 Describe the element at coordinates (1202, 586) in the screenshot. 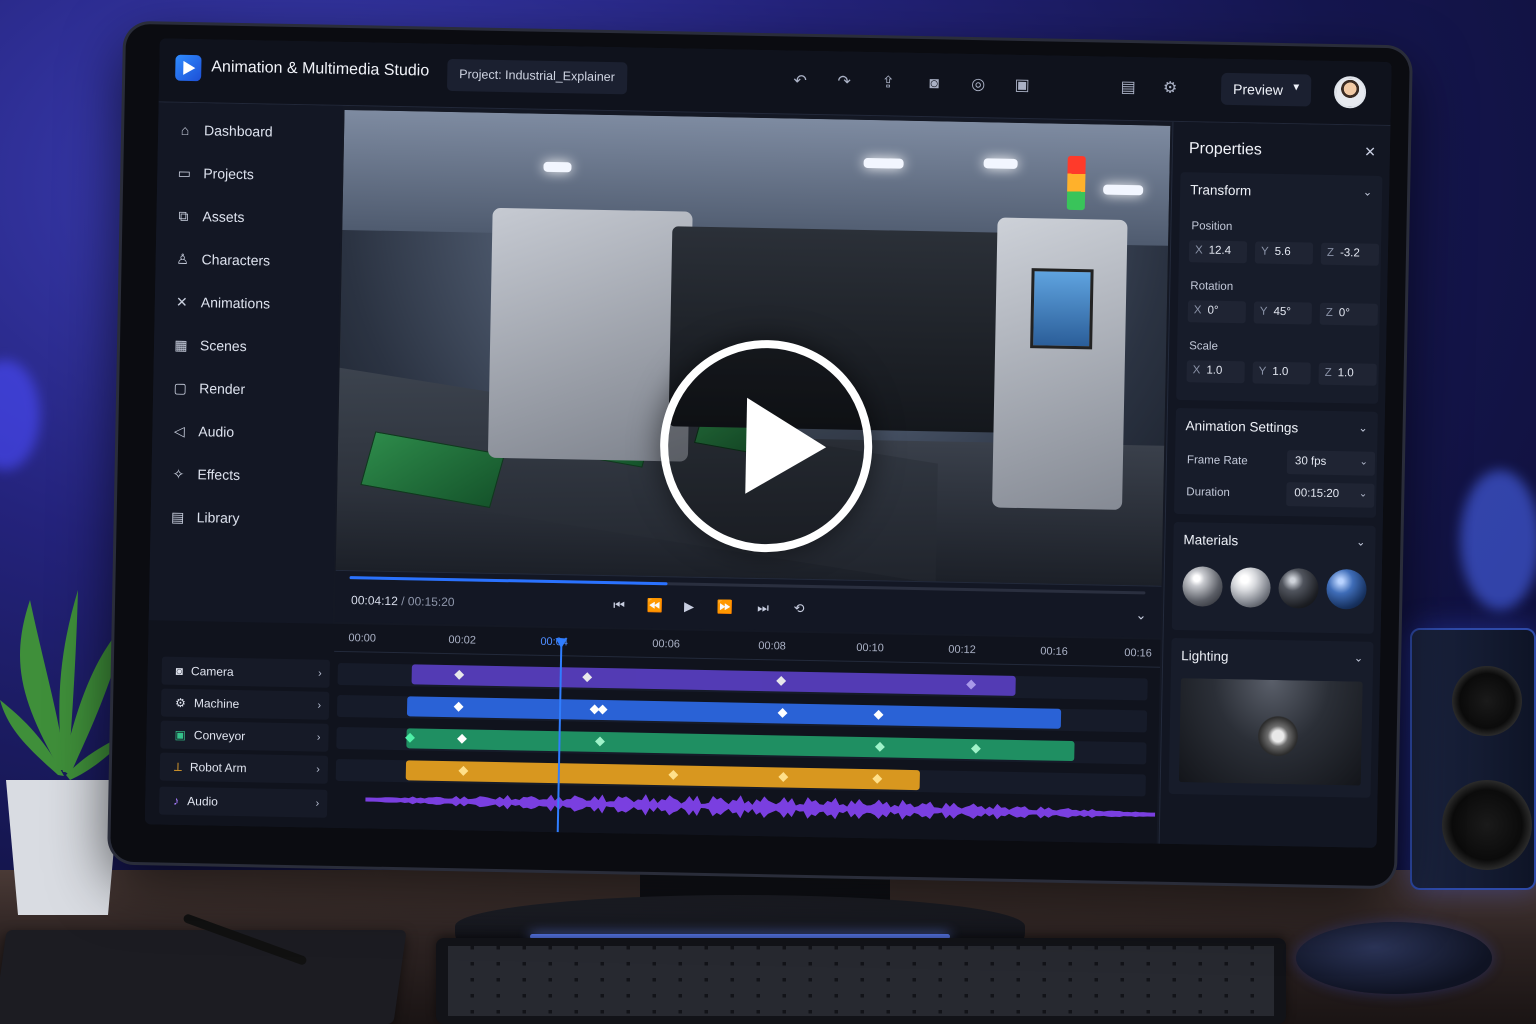

I see `material-swatch-chrome` at that location.